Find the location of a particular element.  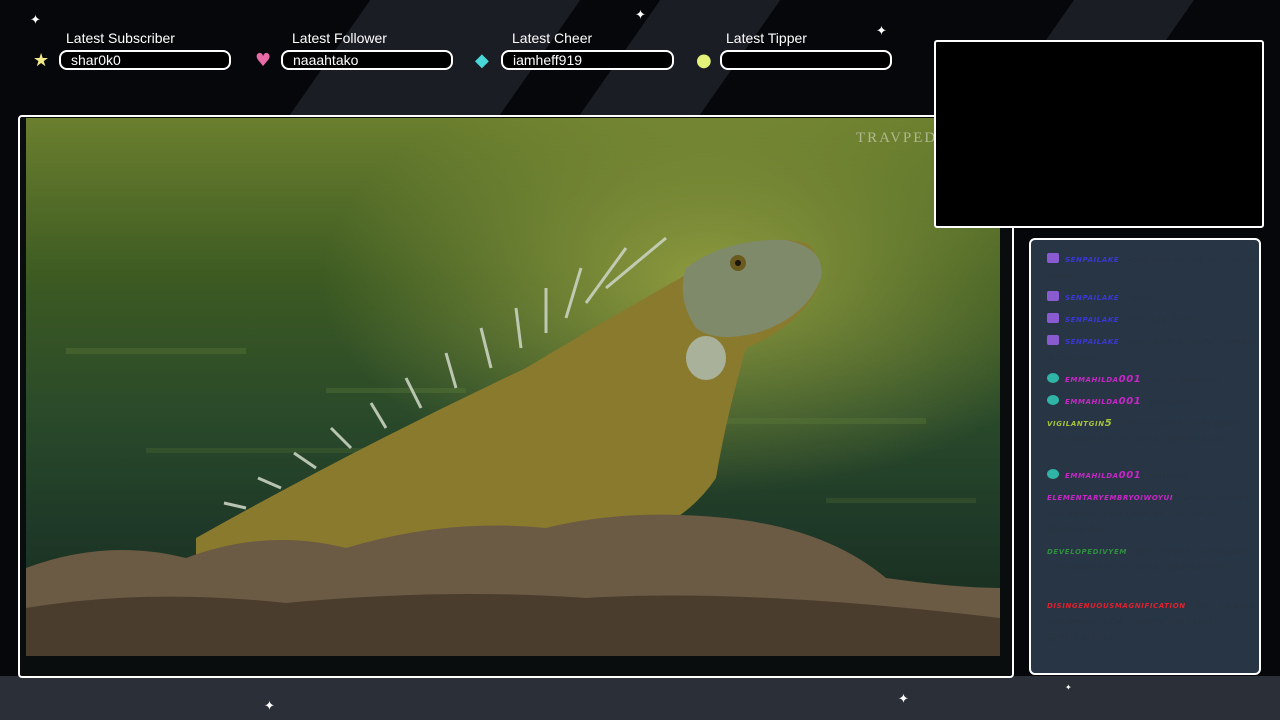

iguana-eye-pupil is located at coordinates (738, 263).